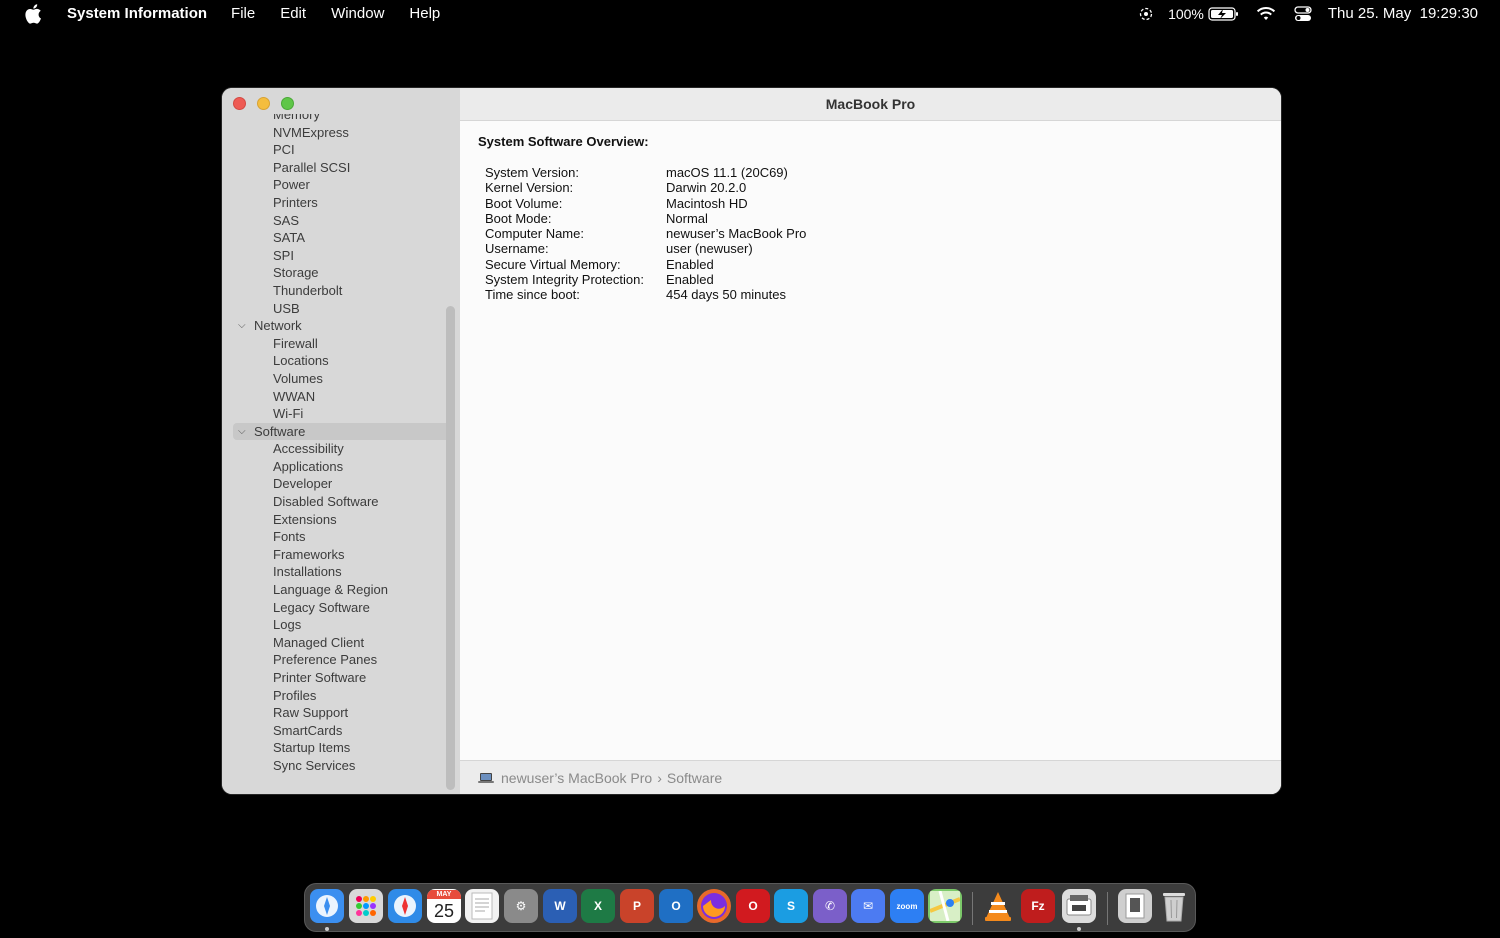 The width and height of the screenshot is (1500, 938). What do you see at coordinates (907, 906) in the screenshot?
I see `zoom-icon: zoom` at bounding box center [907, 906].